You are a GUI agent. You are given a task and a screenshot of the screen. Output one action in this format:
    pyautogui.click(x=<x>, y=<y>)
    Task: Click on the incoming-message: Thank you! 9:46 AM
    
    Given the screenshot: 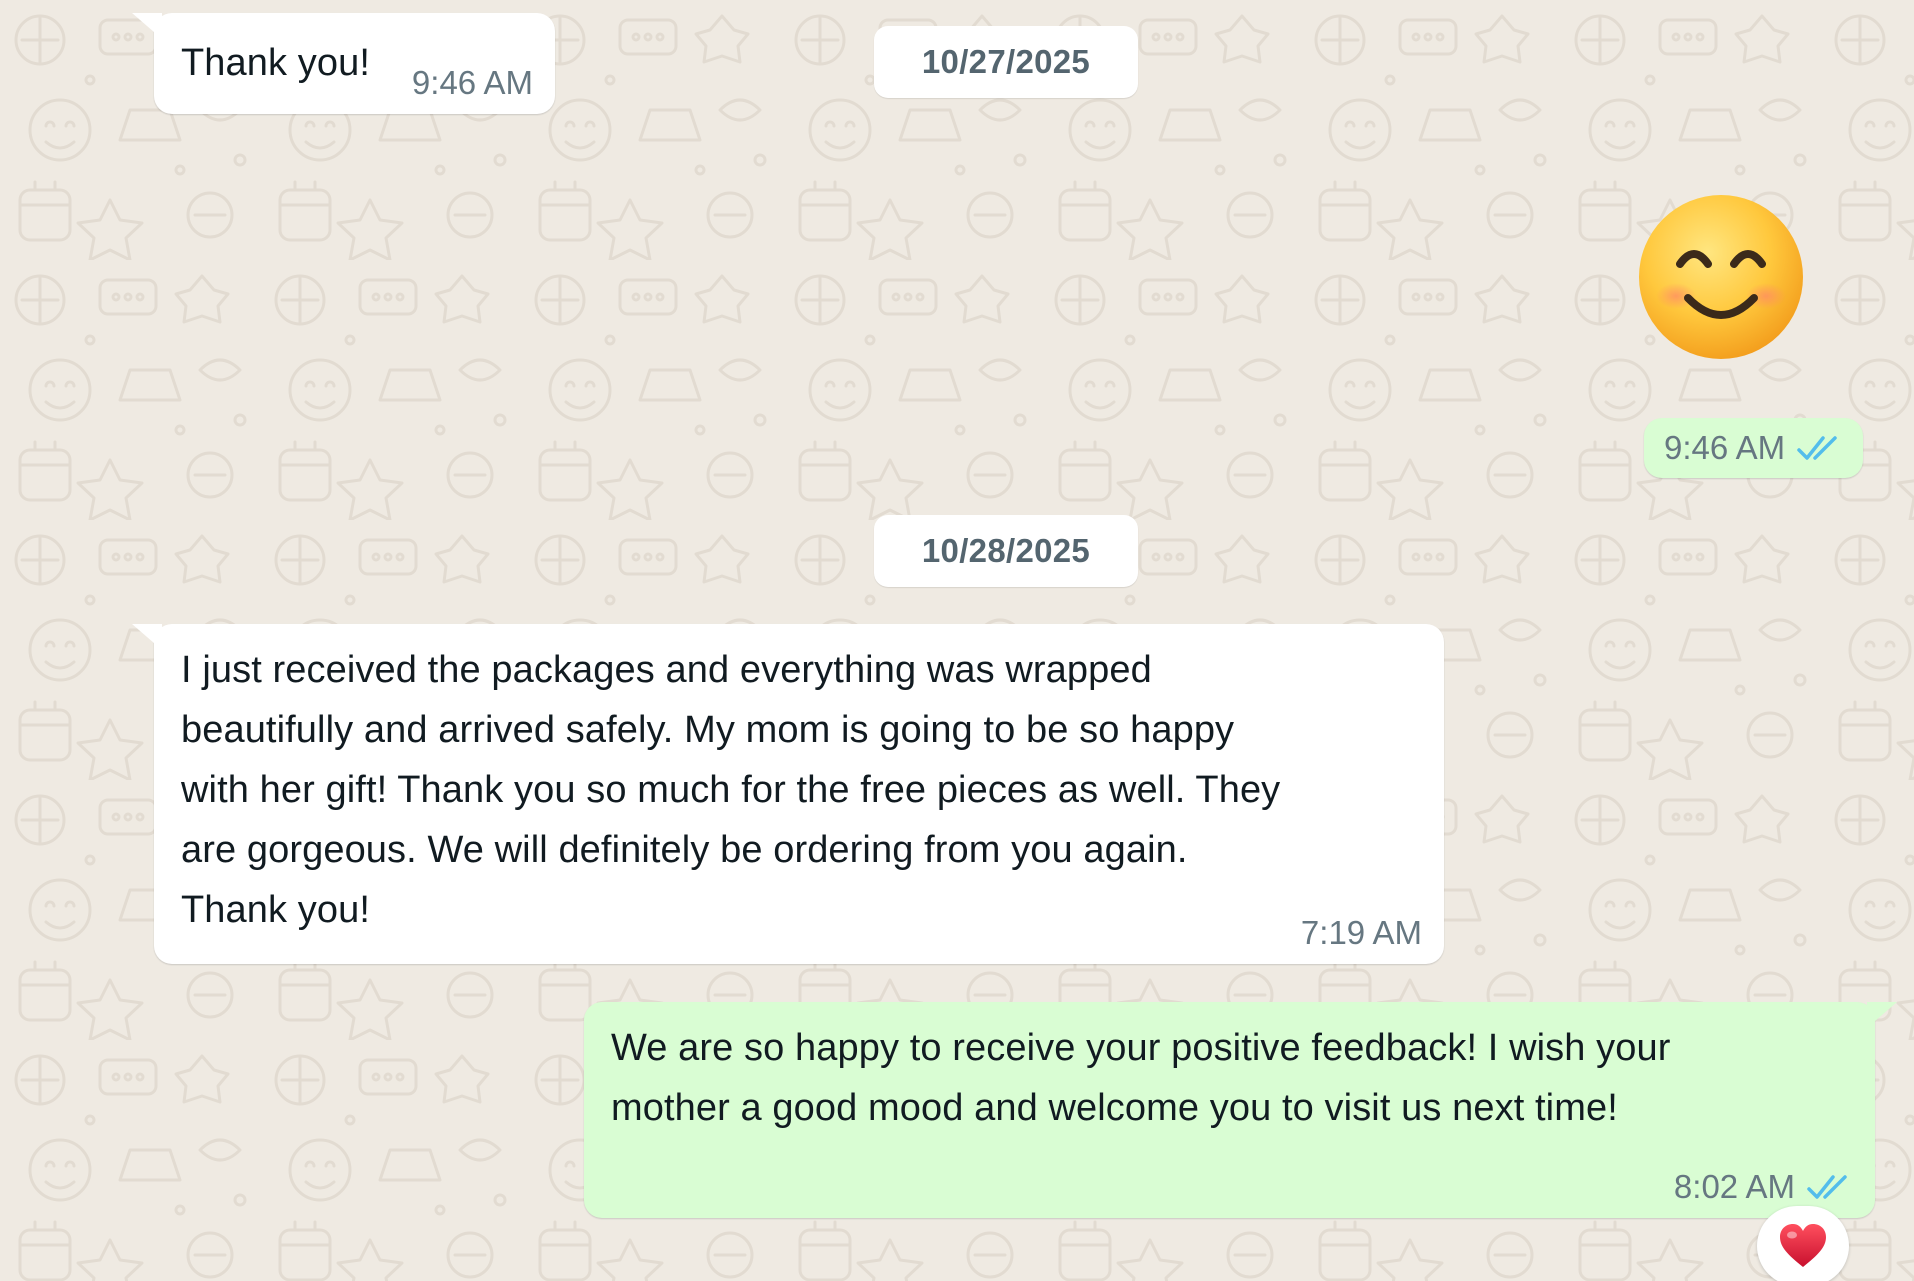 What is the action you would take?
    pyautogui.click(x=343, y=63)
    